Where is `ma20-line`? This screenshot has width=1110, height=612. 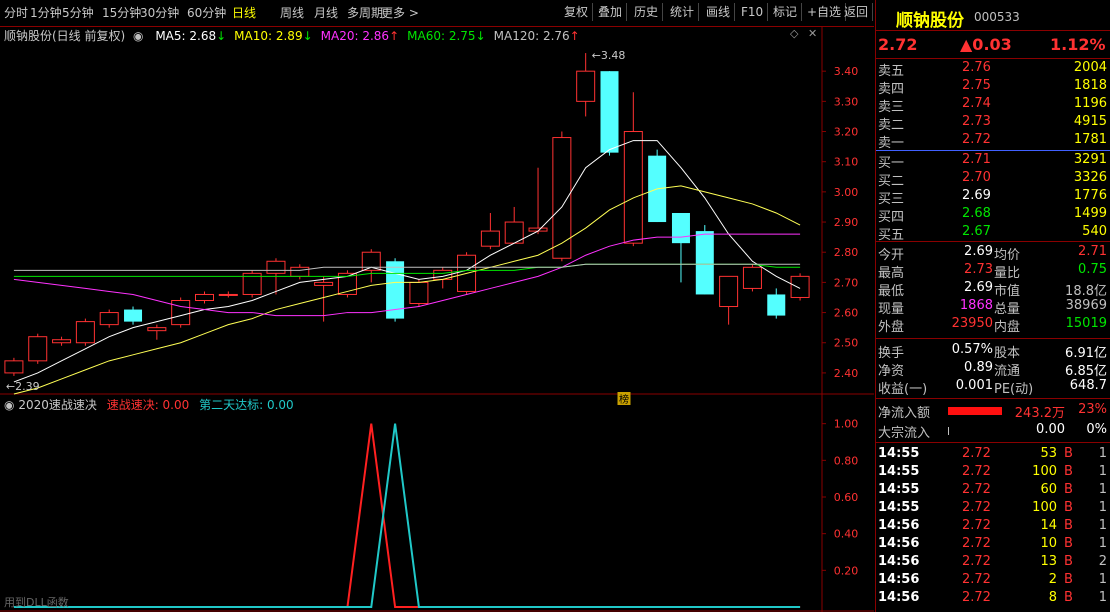
ma20-line is located at coordinates (407, 275).